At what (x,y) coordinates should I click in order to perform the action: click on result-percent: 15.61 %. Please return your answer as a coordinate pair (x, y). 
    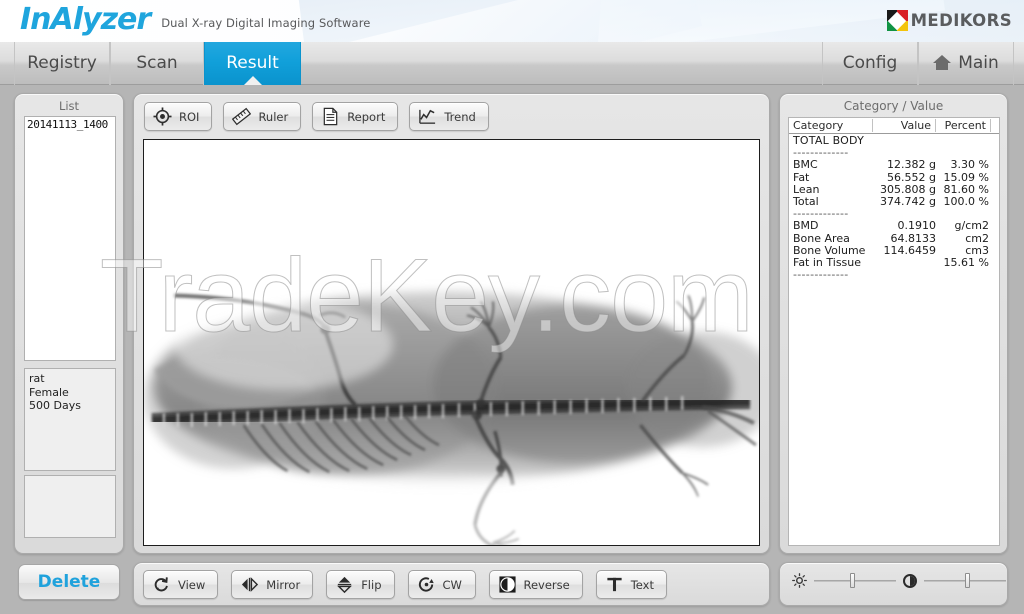
    Looking at the image, I should click on (966, 262).